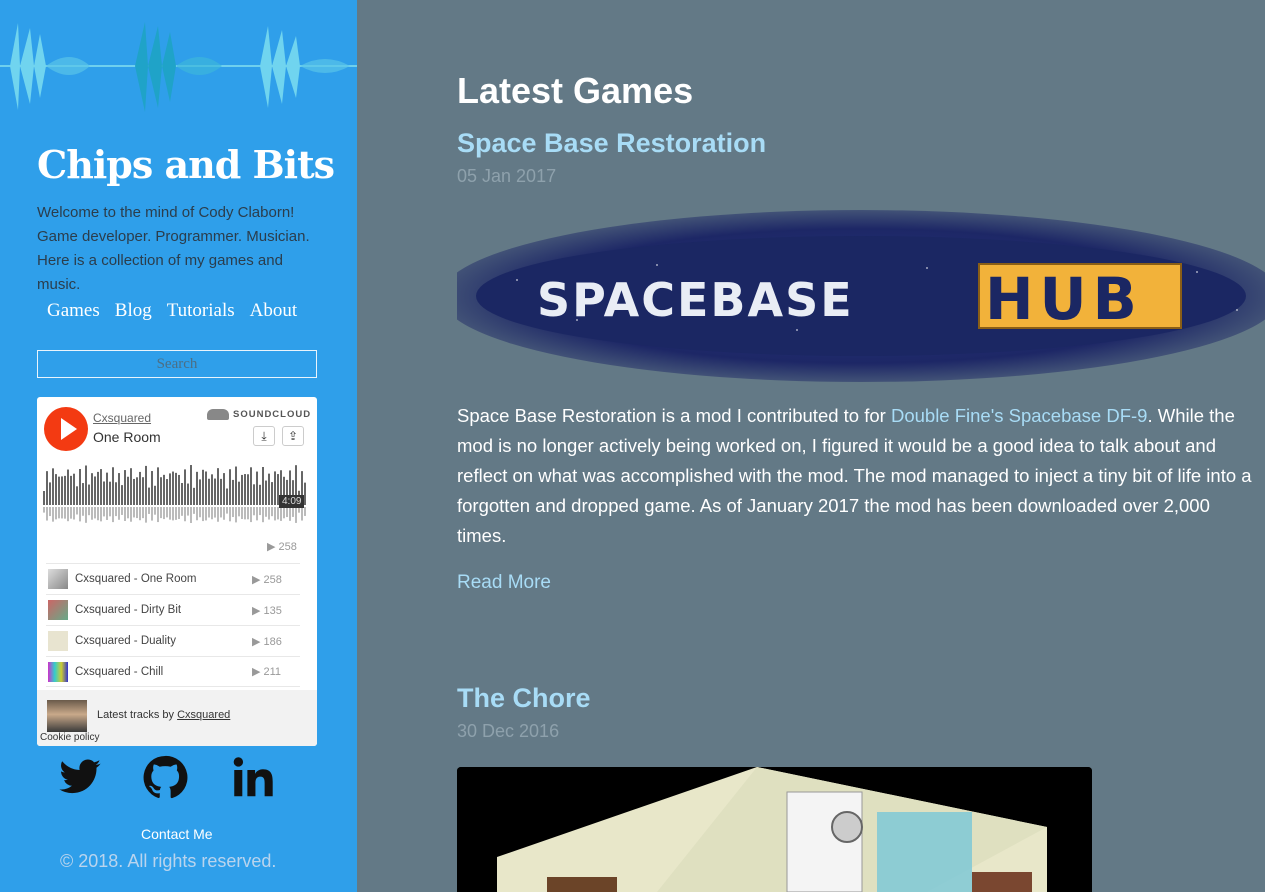  What do you see at coordinates (173, 609) in the screenshot?
I see `list-item: Cxsquared - Dirty Bit ▶ 135` at bounding box center [173, 609].